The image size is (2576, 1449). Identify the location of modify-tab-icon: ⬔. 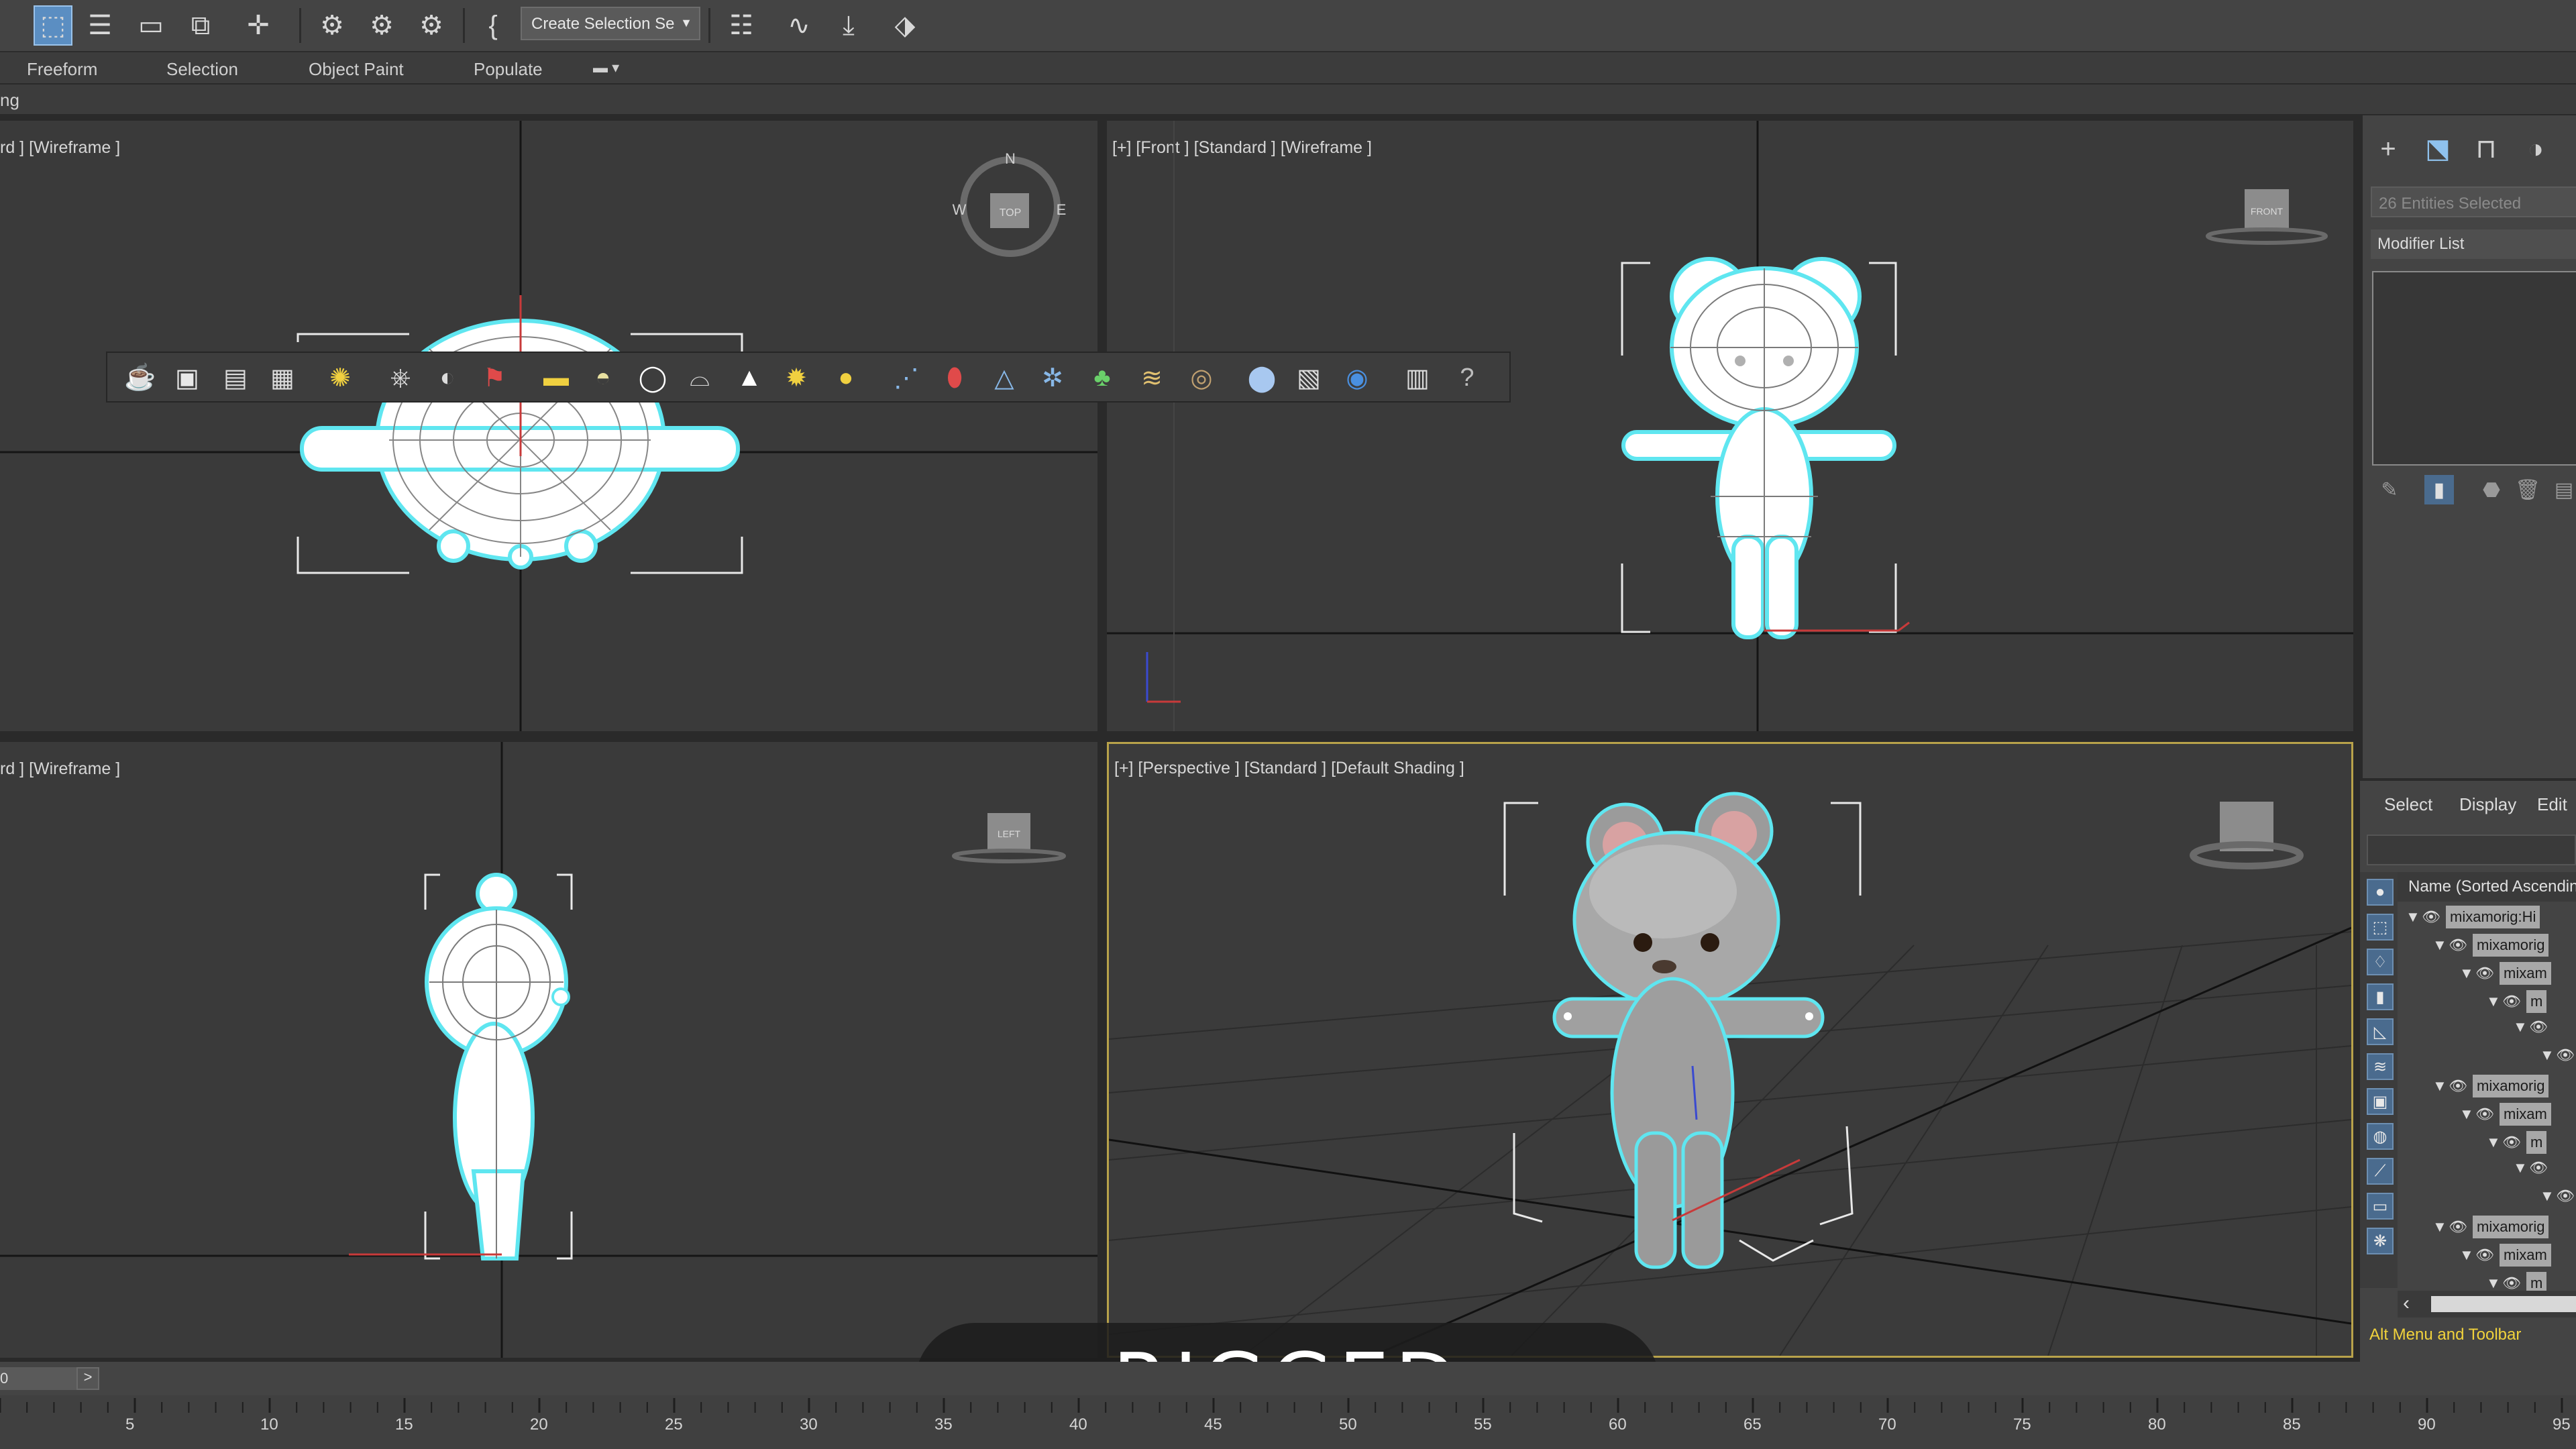
(2438, 149).